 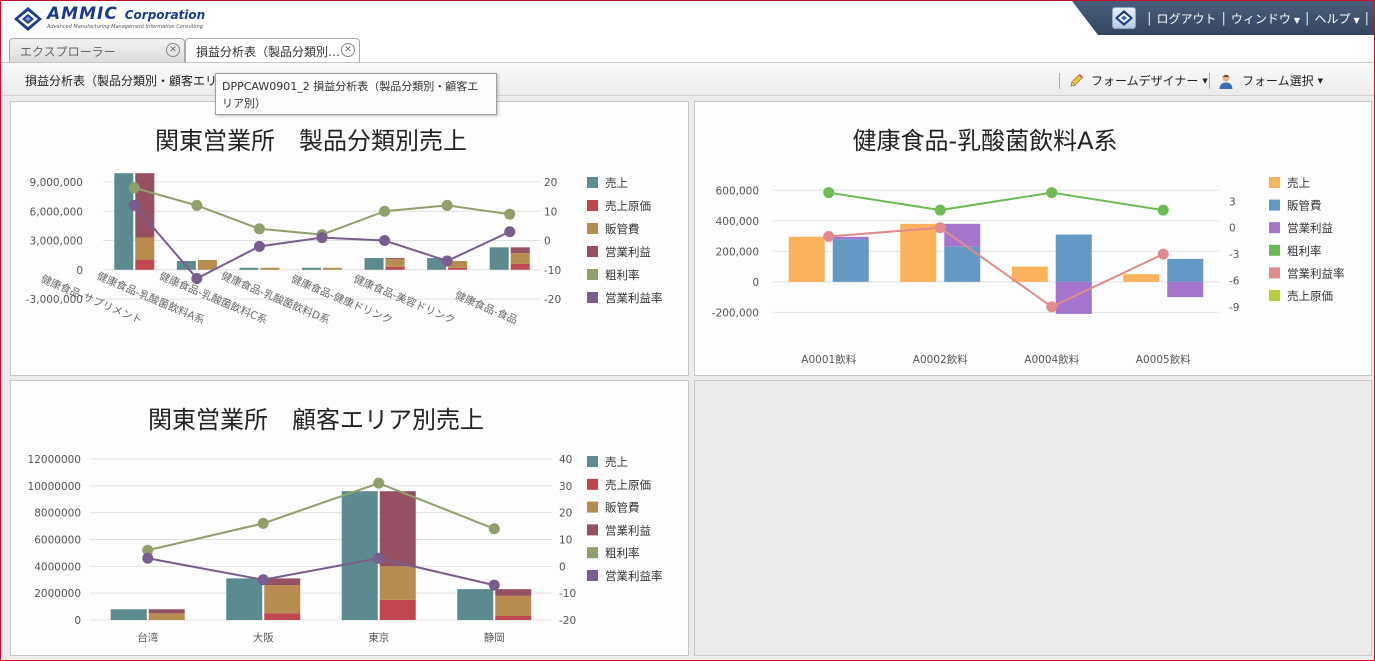 I want to click on legend-label: 営業利益率, so click(x=634, y=298).